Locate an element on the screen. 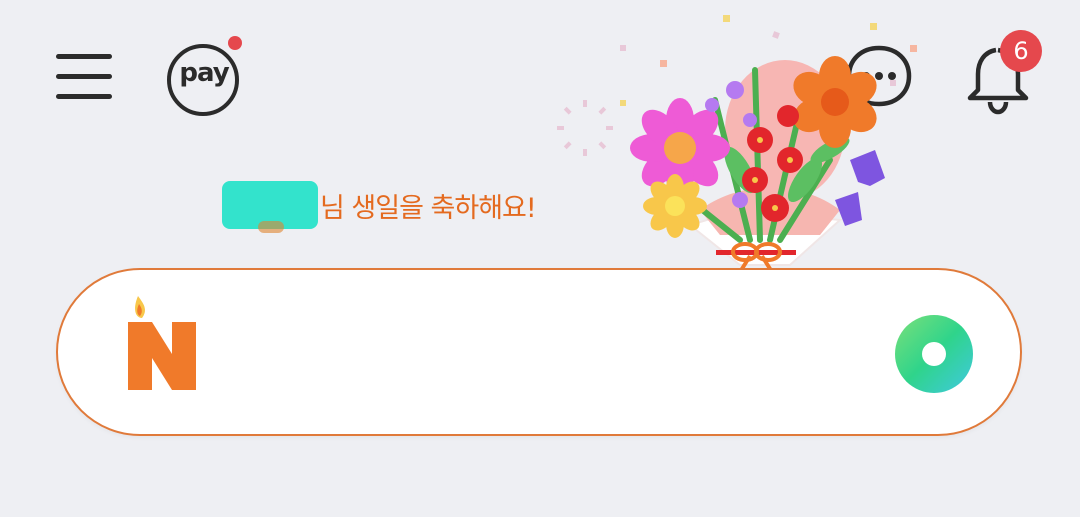  pay-notification-dot is located at coordinates (235, 43).